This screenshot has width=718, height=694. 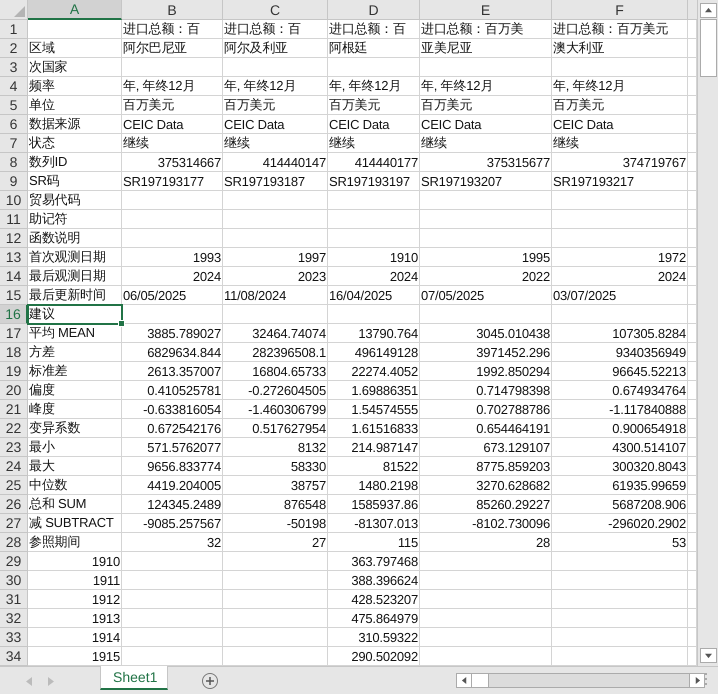 I want to click on table-cell: 1.54574555, so click(x=374, y=409).